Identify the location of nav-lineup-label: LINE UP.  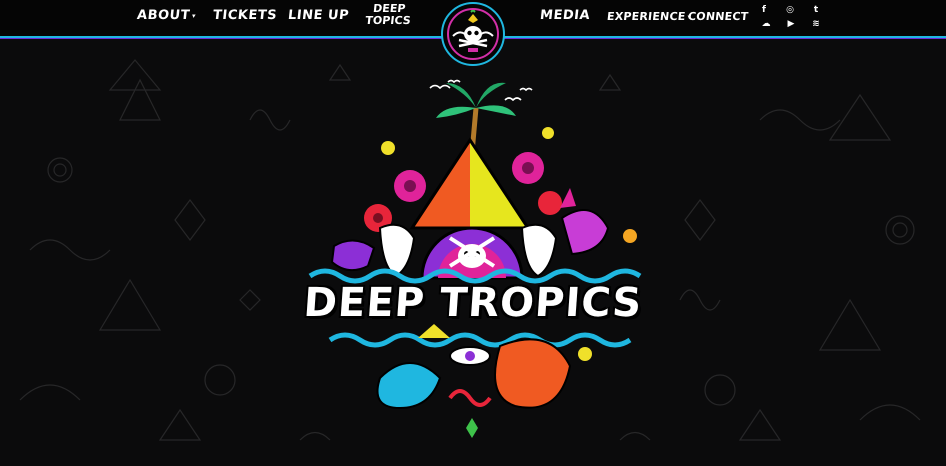
(318, 15).